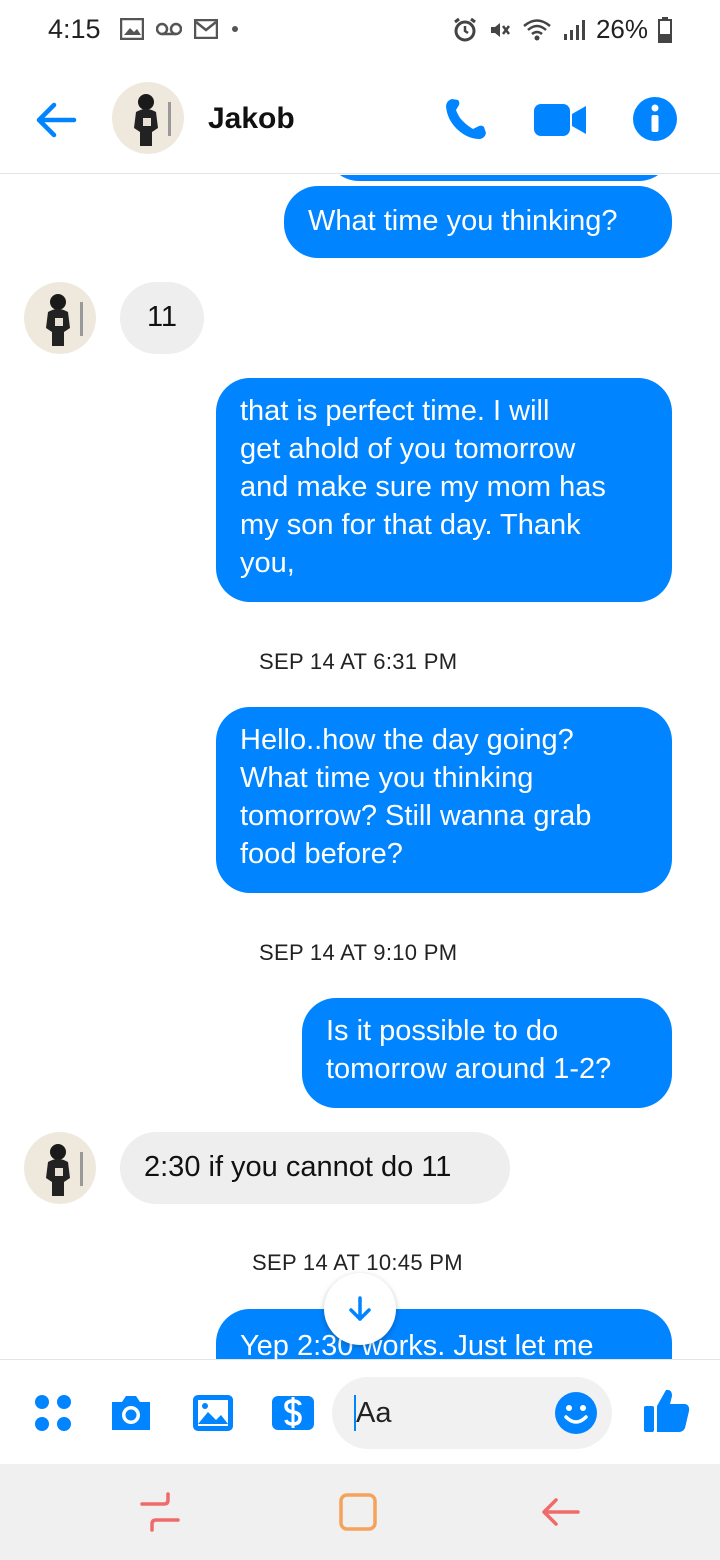  What do you see at coordinates (251, 119) in the screenshot?
I see `contact-name: Jakob` at bounding box center [251, 119].